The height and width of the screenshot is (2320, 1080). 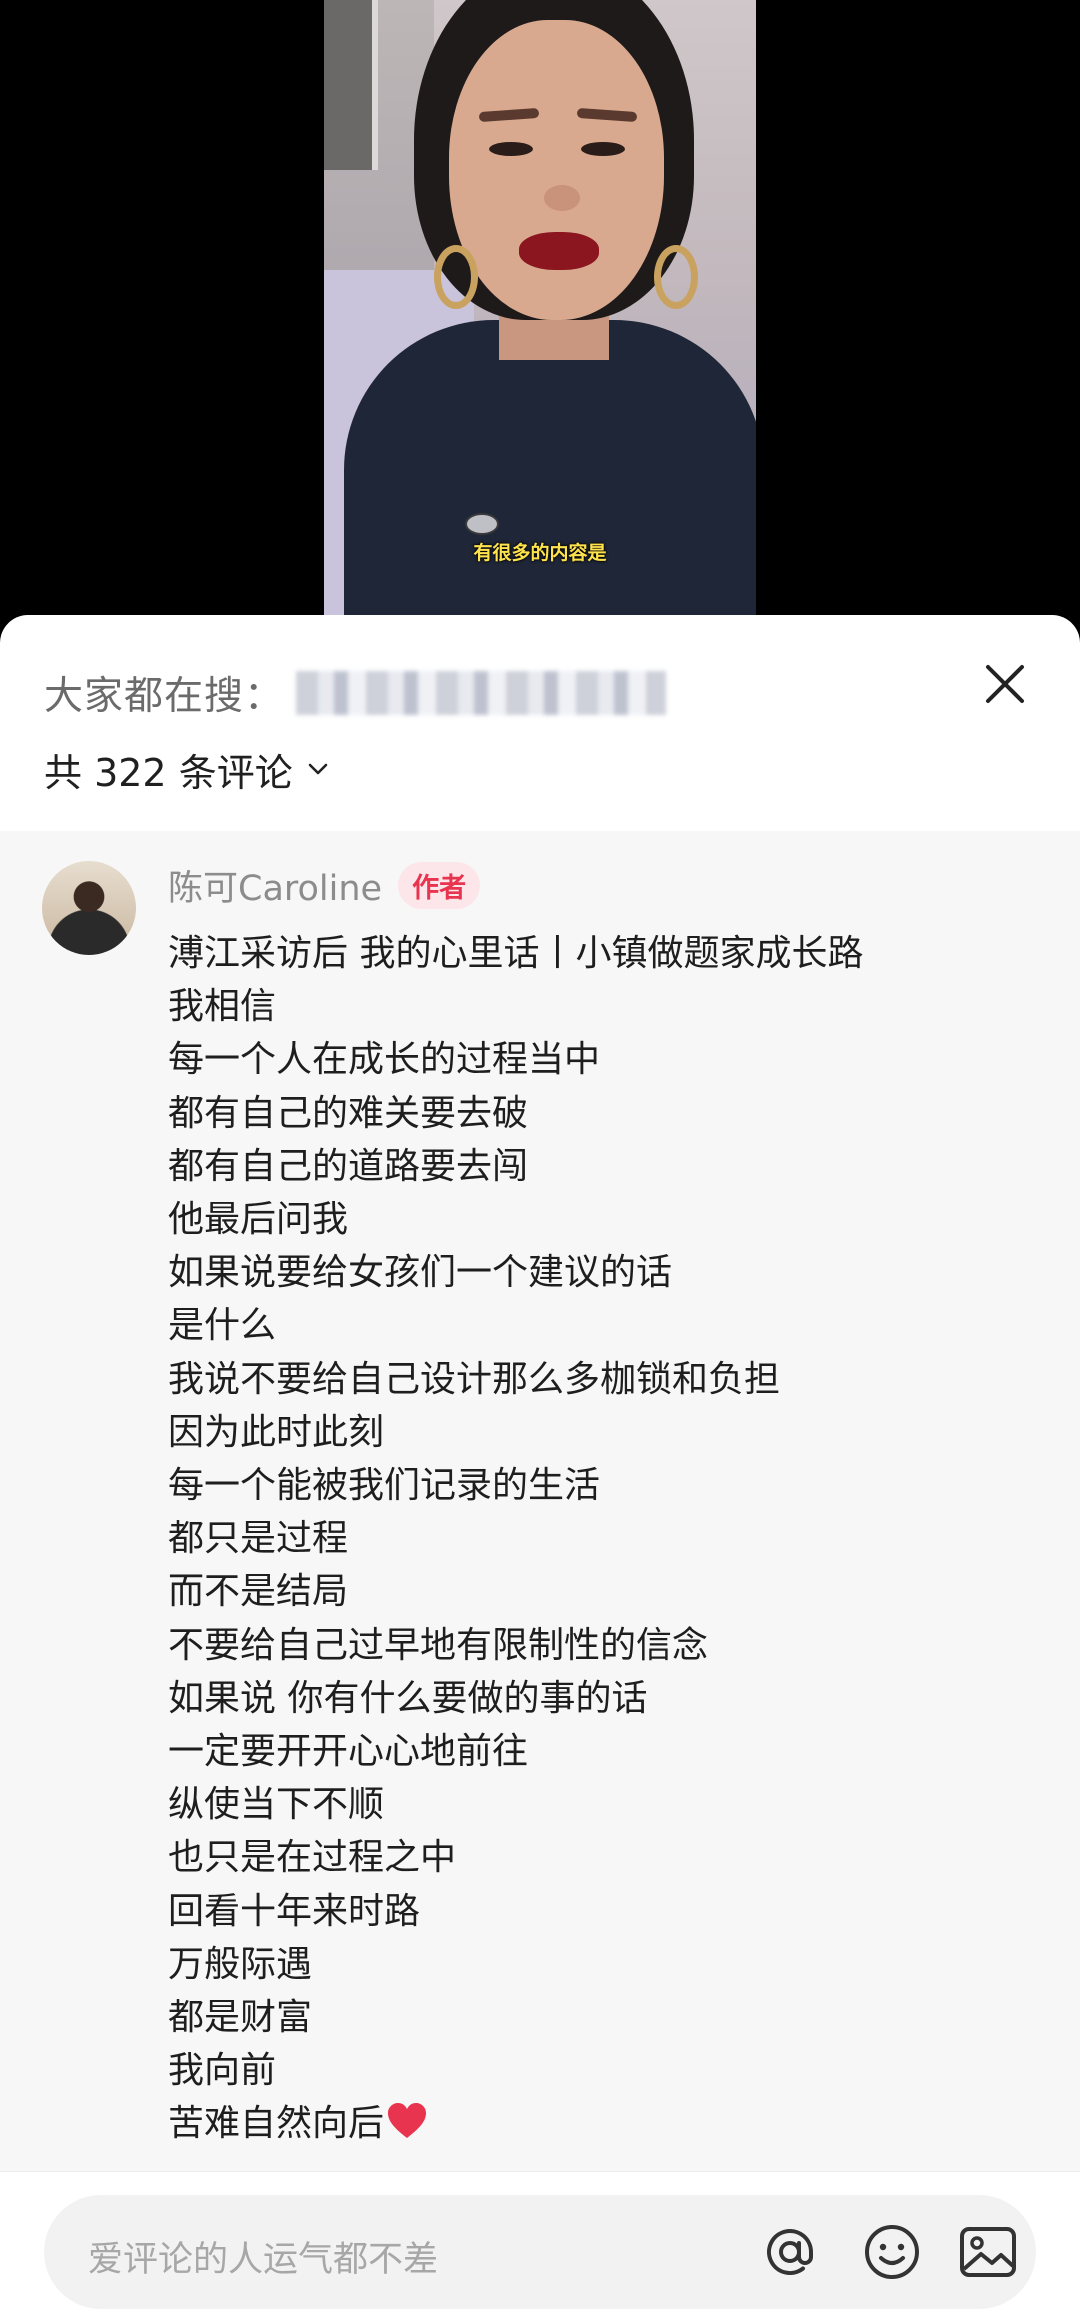 What do you see at coordinates (988, 2252) in the screenshot?
I see `image-icon` at bounding box center [988, 2252].